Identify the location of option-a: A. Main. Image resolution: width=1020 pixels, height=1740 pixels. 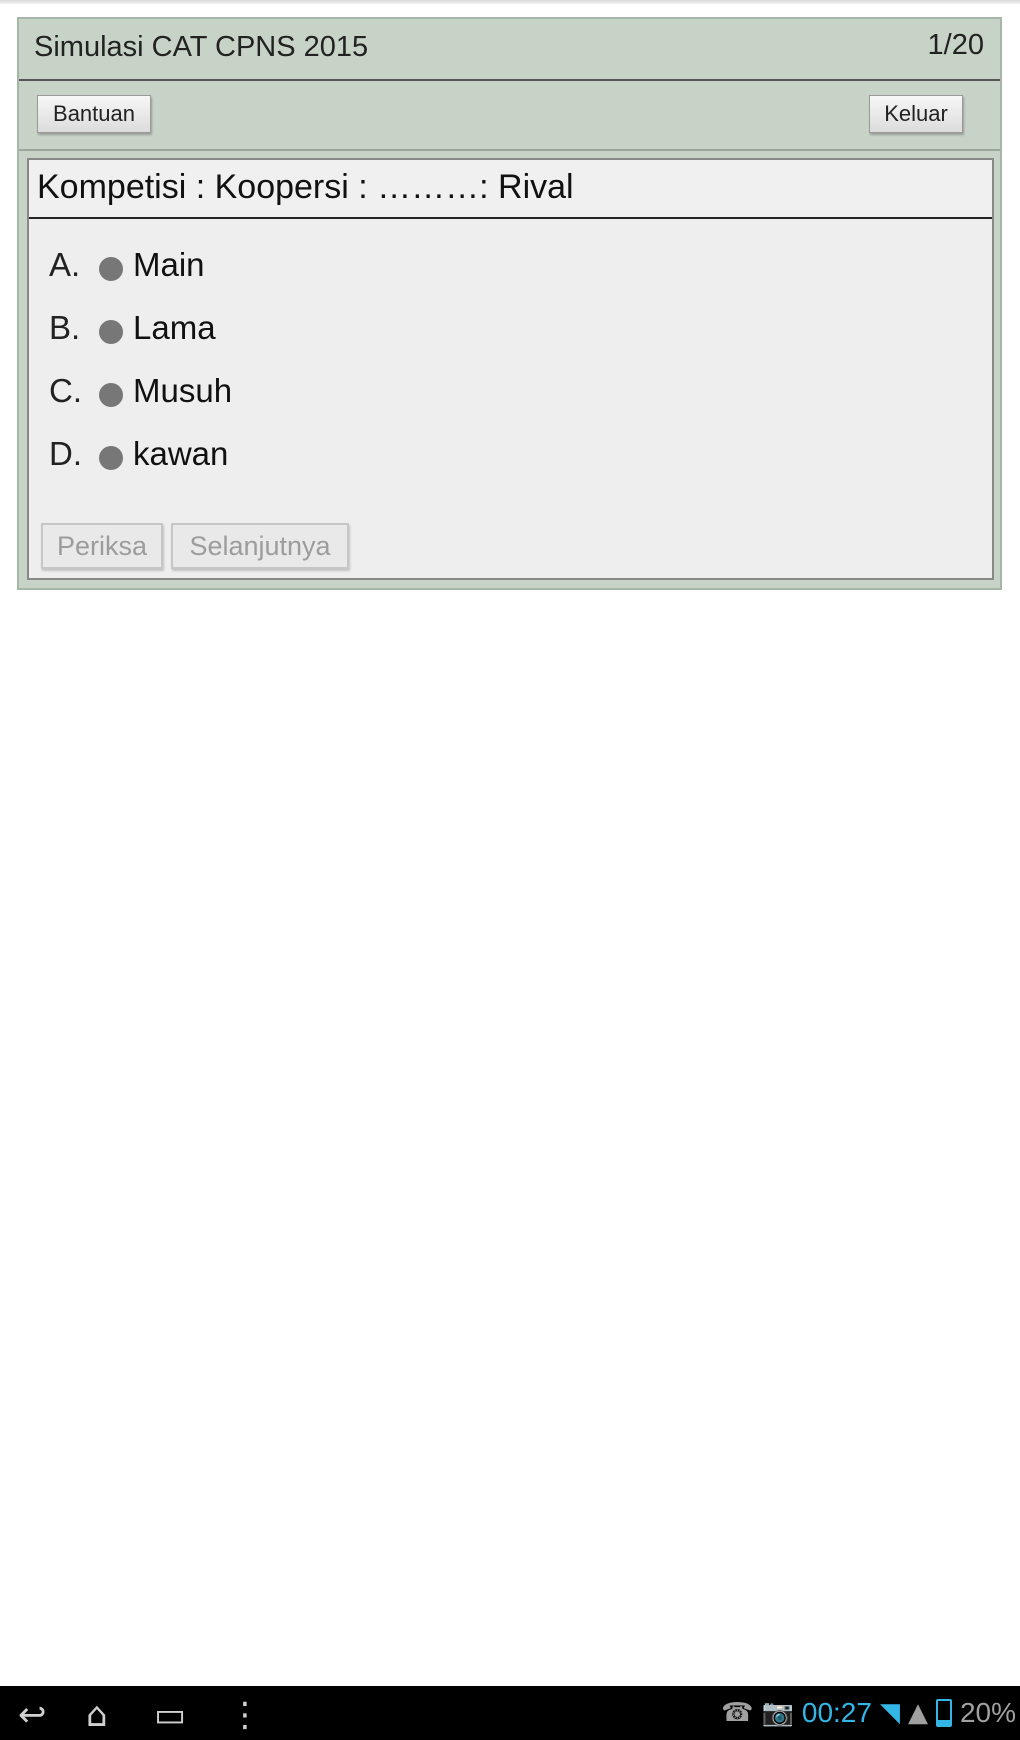
(127, 265).